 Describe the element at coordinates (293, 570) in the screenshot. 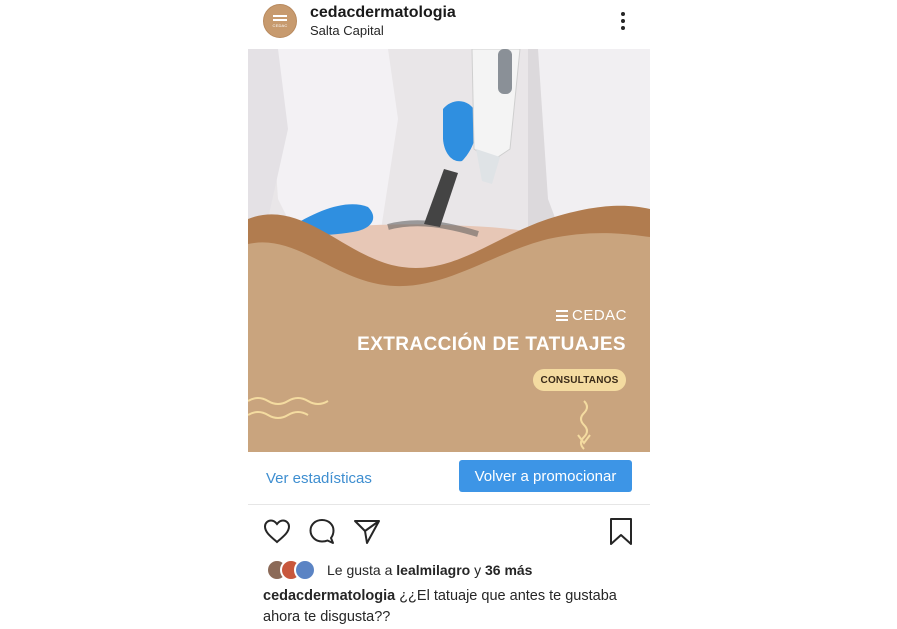

I see `liker-avatars` at that location.